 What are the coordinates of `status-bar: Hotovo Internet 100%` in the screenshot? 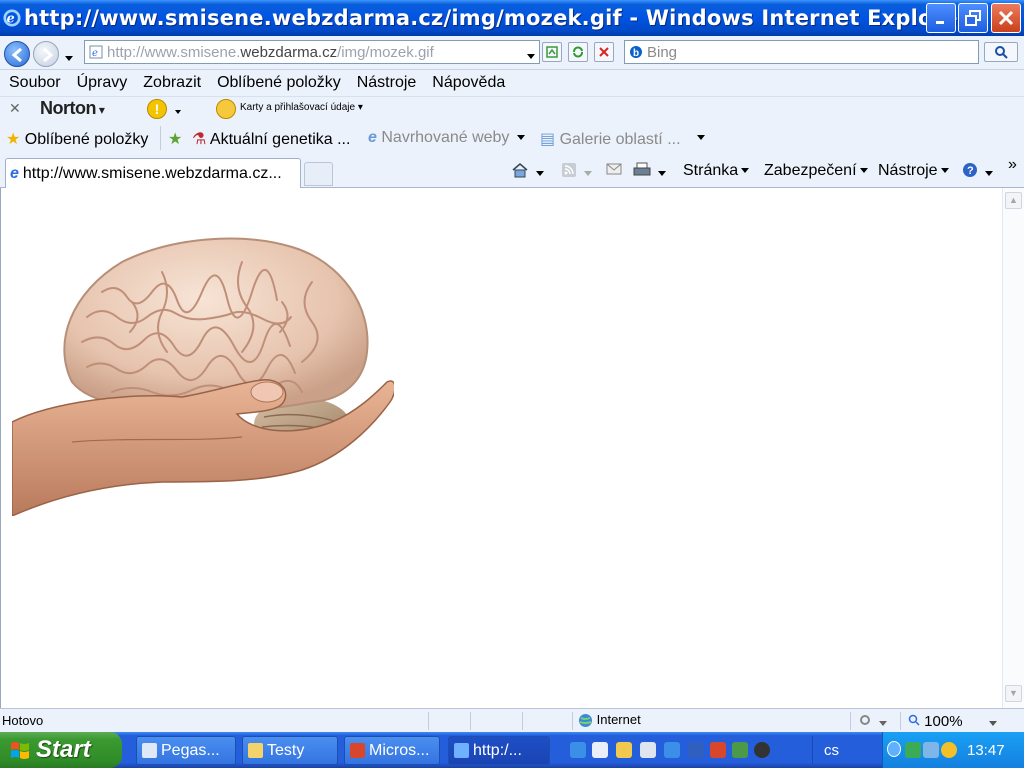 It's located at (512, 720).